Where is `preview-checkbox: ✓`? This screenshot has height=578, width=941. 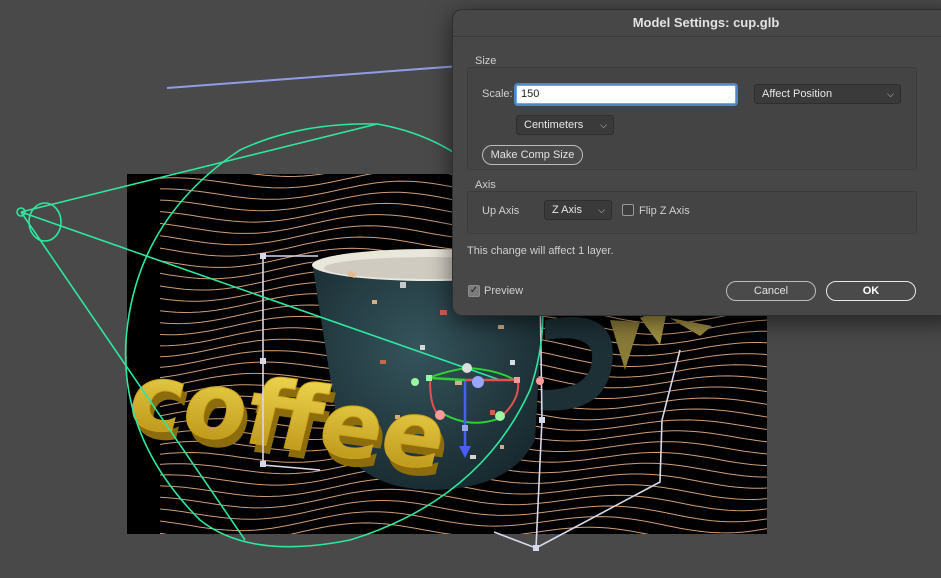
preview-checkbox: ✓ is located at coordinates (474, 291).